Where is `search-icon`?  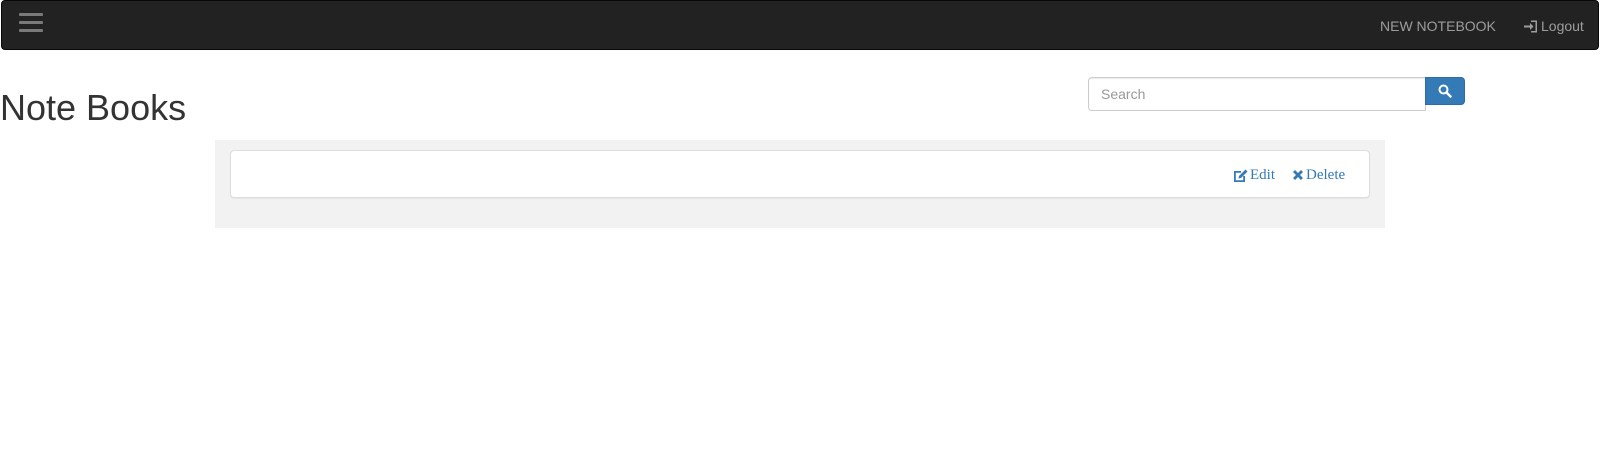
search-icon is located at coordinates (1445, 91).